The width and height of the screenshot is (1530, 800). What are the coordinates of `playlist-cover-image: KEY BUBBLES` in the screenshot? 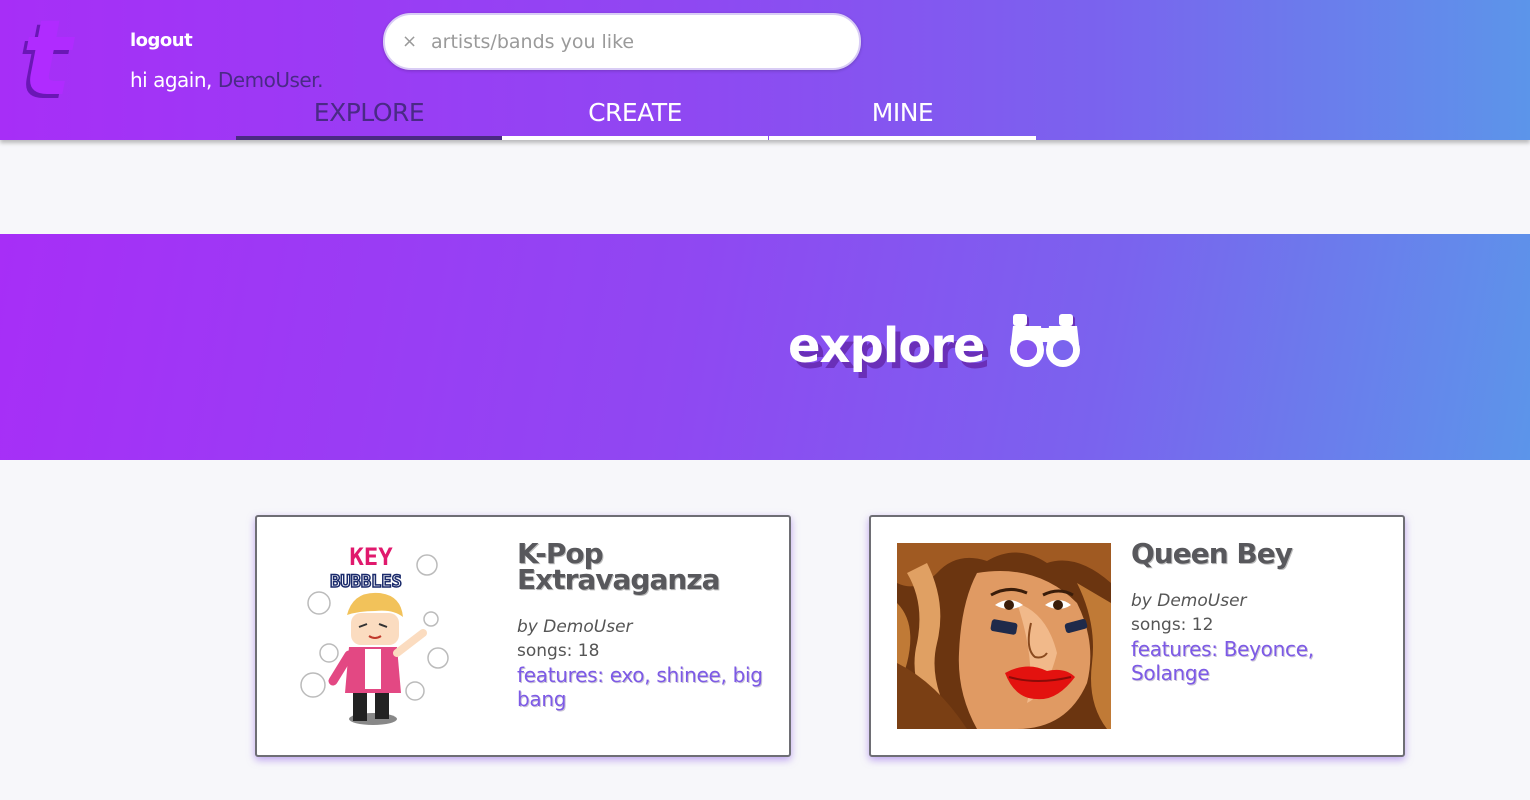 It's located at (390, 636).